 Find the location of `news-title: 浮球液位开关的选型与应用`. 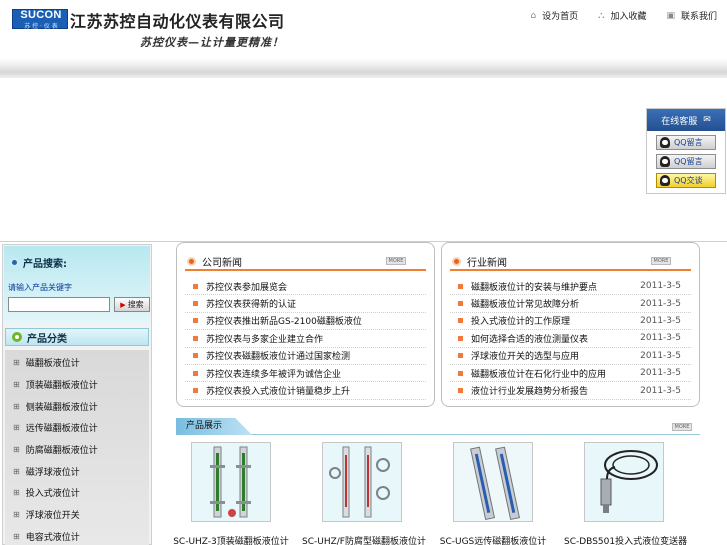

news-title: 浮球液位开关的选型与应用 is located at coordinates (525, 357).